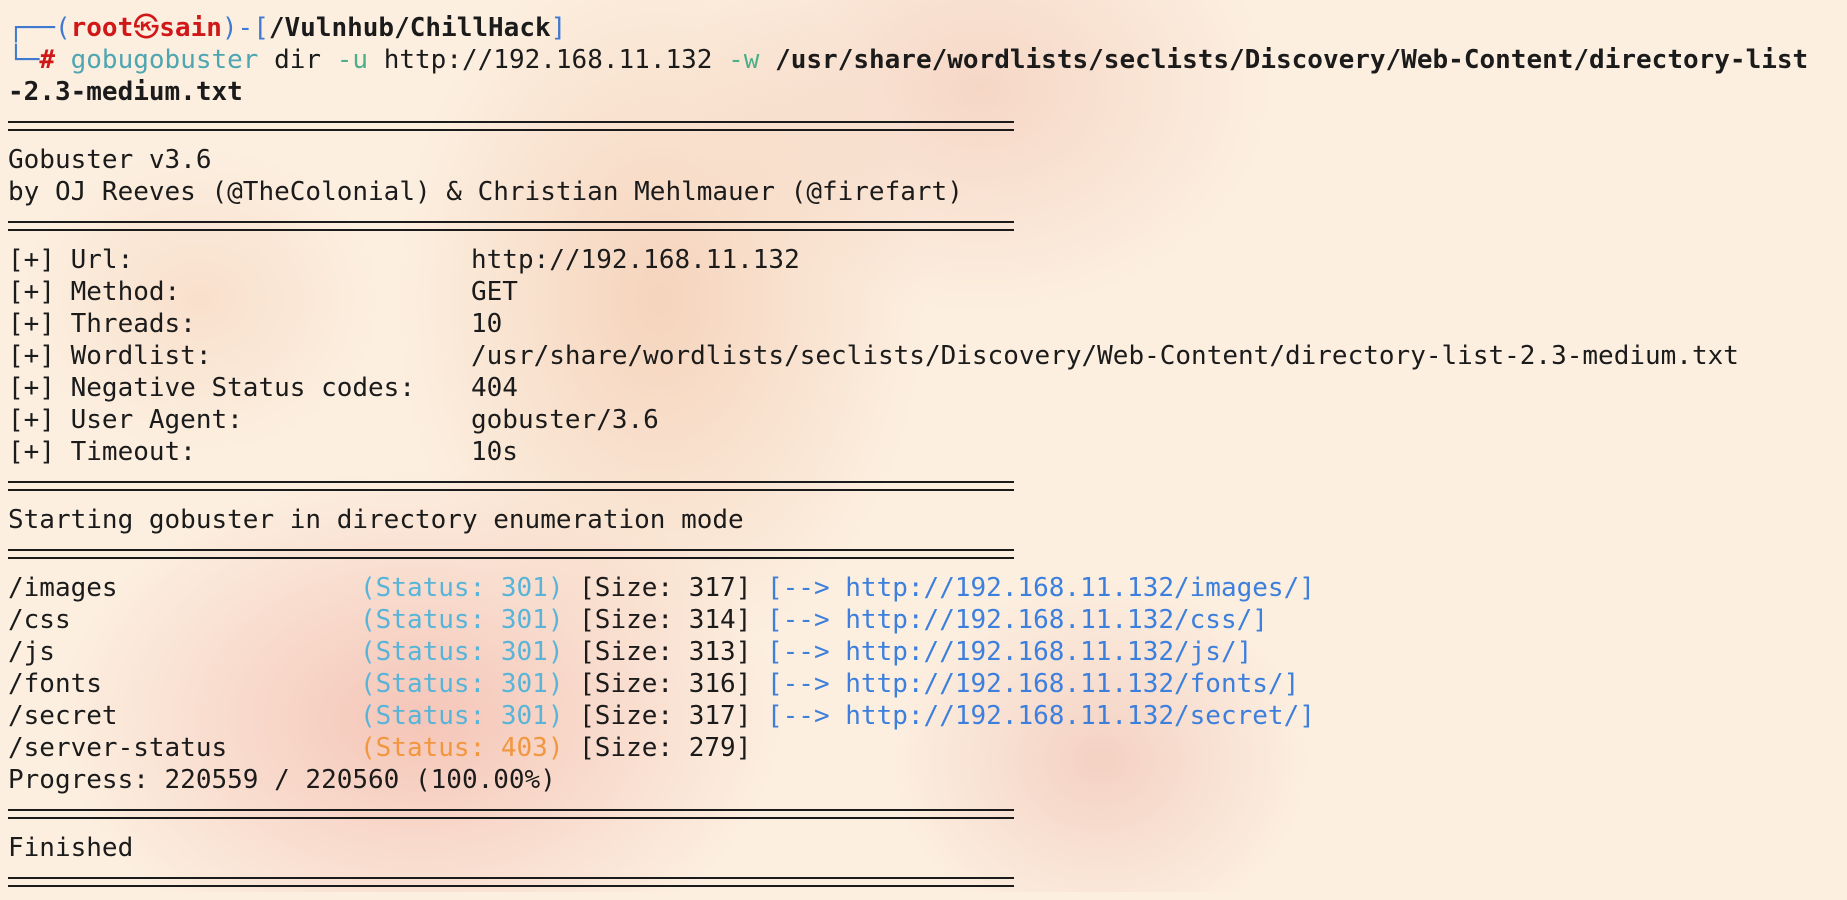 The image size is (1847, 900). Describe the element at coordinates (665, 684) in the screenshot. I see `result-size: [Size: 316]` at that location.